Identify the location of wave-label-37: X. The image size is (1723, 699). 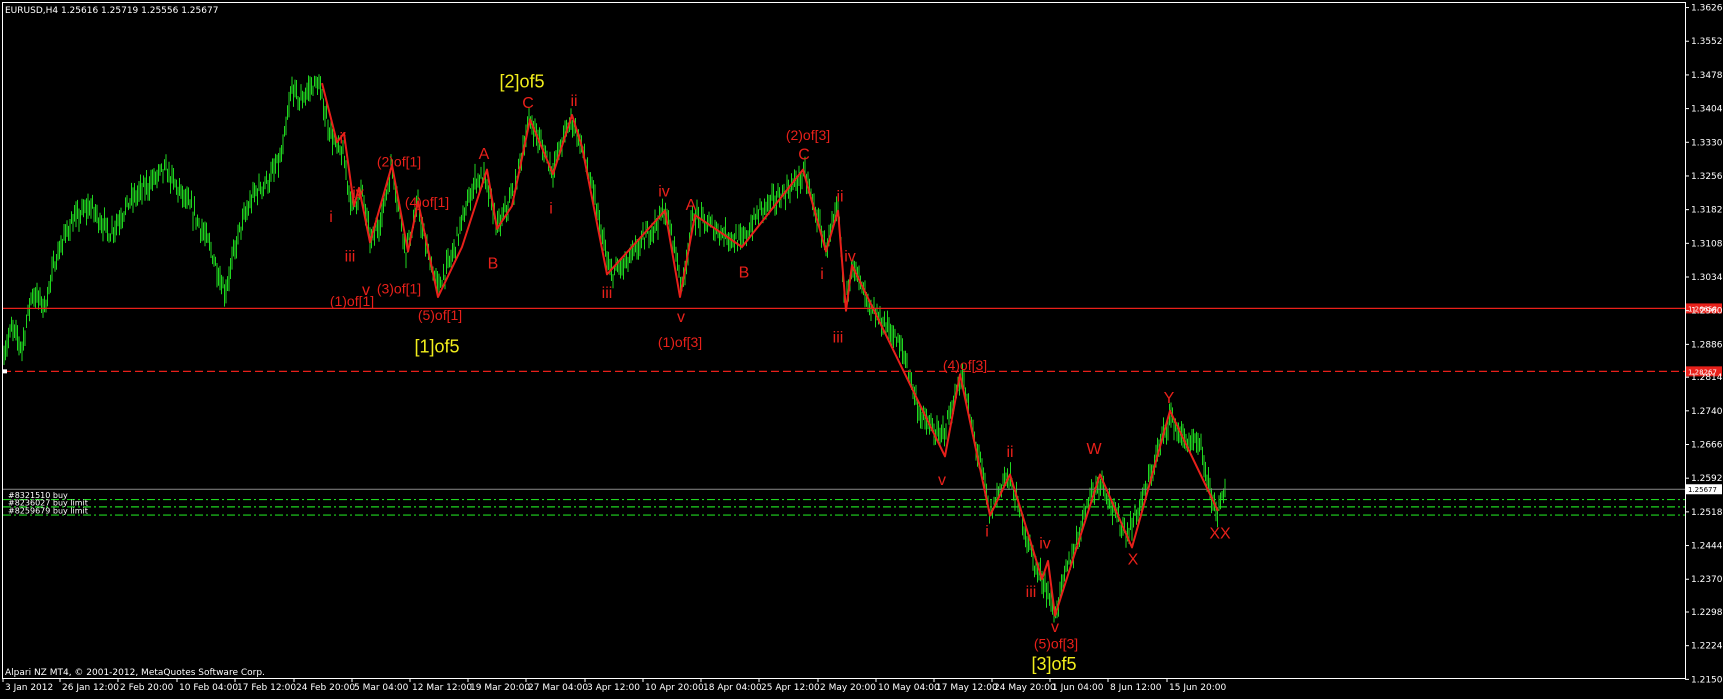
(1133, 560).